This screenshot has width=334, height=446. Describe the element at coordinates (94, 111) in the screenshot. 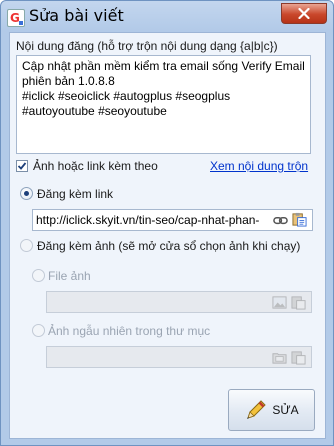

I see `content-line: #autoyoutube #seoyoutube` at that location.